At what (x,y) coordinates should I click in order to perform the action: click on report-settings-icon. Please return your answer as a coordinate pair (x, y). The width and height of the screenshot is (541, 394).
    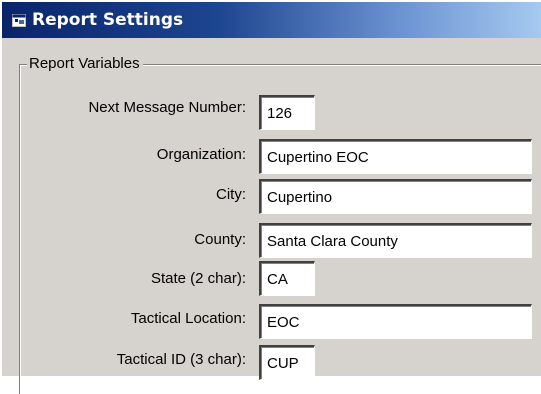
    Looking at the image, I should click on (19, 20).